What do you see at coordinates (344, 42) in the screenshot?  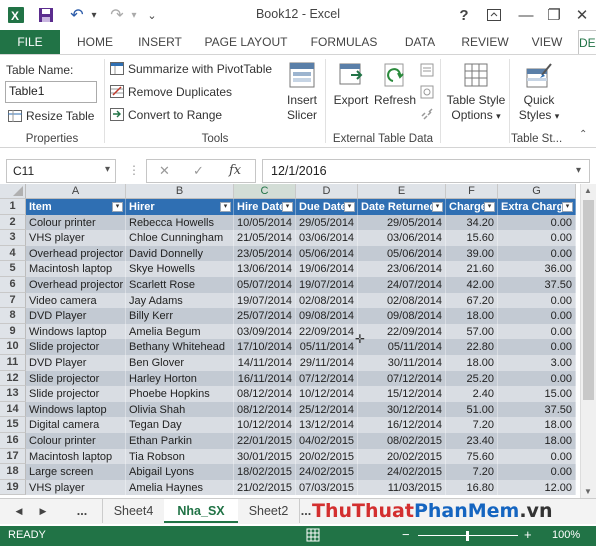 I see `tab-formulas: FORMULAS` at bounding box center [344, 42].